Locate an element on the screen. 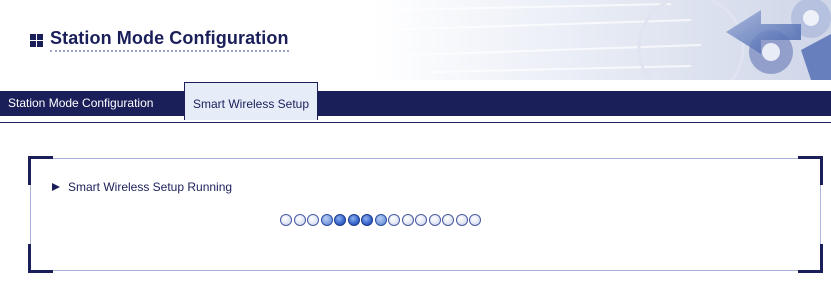 The height and width of the screenshot is (287, 831). progress-indicator is located at coordinates (381, 220).